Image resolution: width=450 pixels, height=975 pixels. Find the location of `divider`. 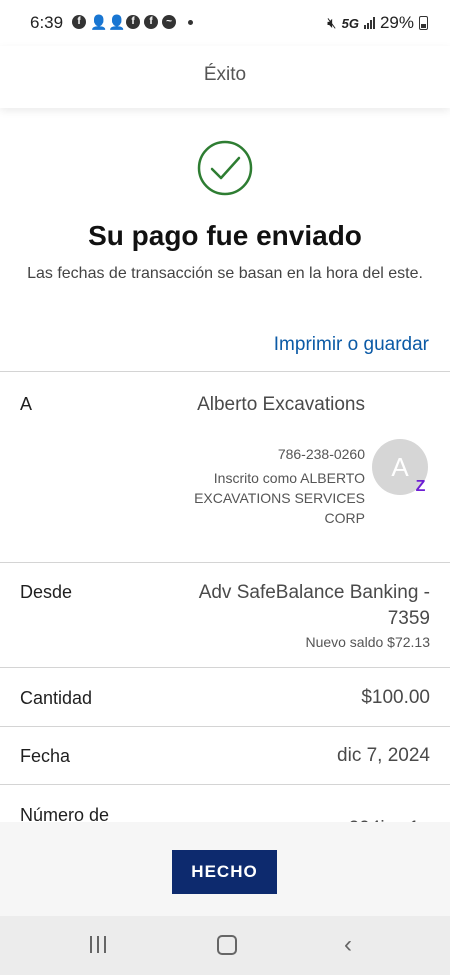

divider is located at coordinates (225, 371).